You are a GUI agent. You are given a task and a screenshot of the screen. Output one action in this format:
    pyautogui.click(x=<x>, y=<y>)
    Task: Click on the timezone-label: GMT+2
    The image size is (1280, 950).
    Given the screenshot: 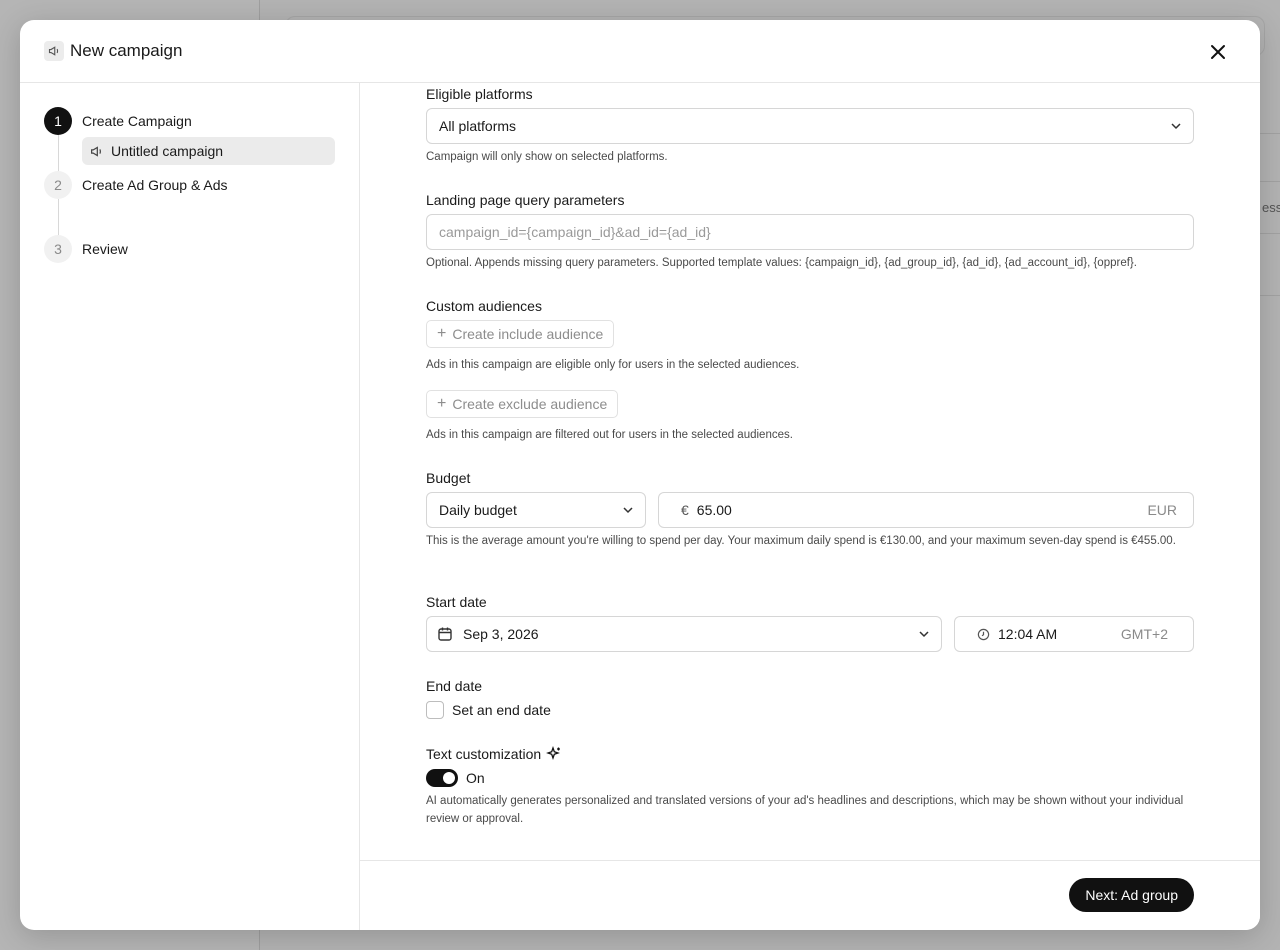 What is the action you would take?
    pyautogui.click(x=1144, y=634)
    